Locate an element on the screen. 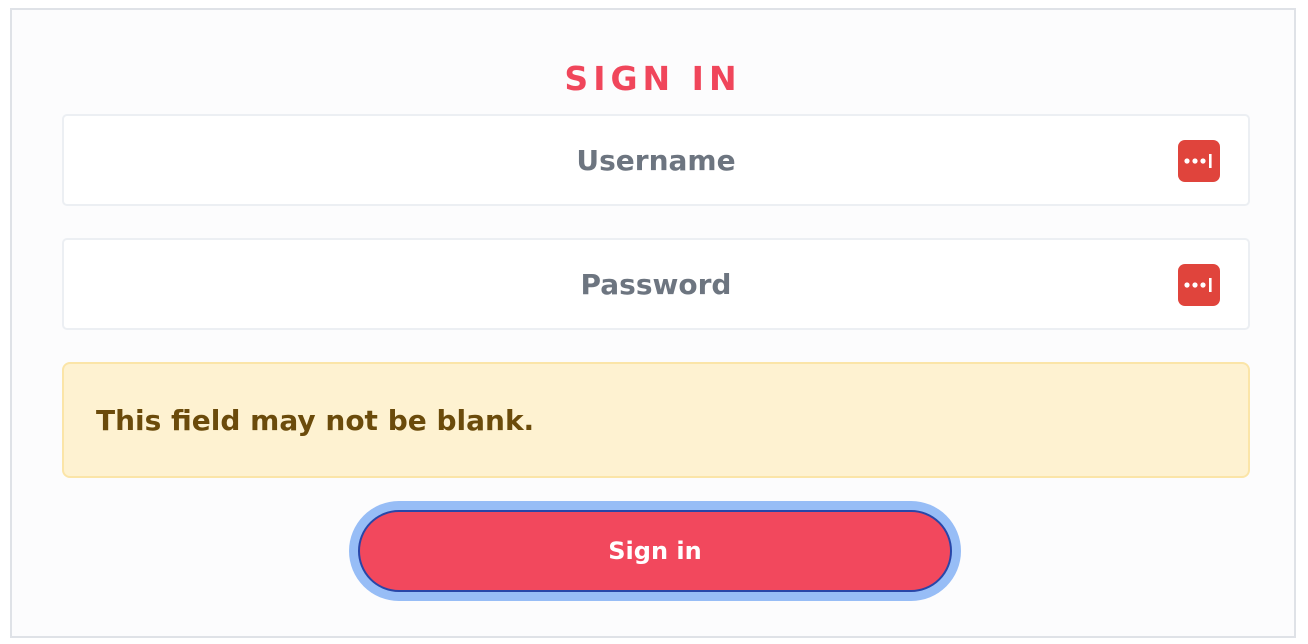  sign-in-button: Sign in is located at coordinates (655, 551).